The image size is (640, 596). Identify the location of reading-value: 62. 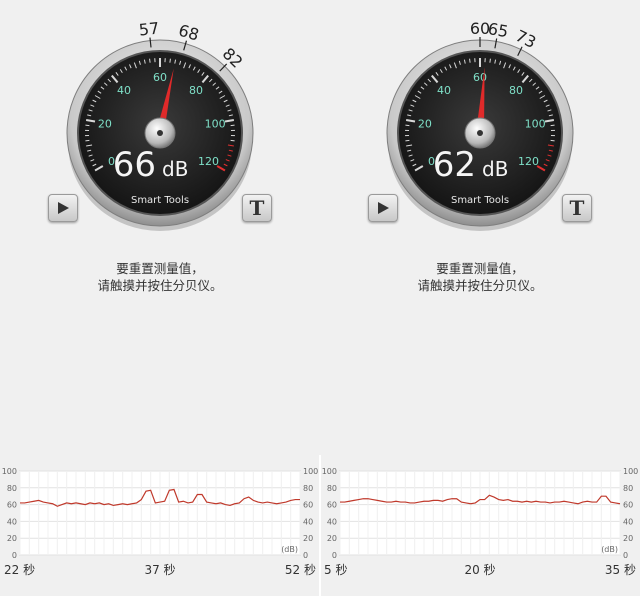
(454, 165).